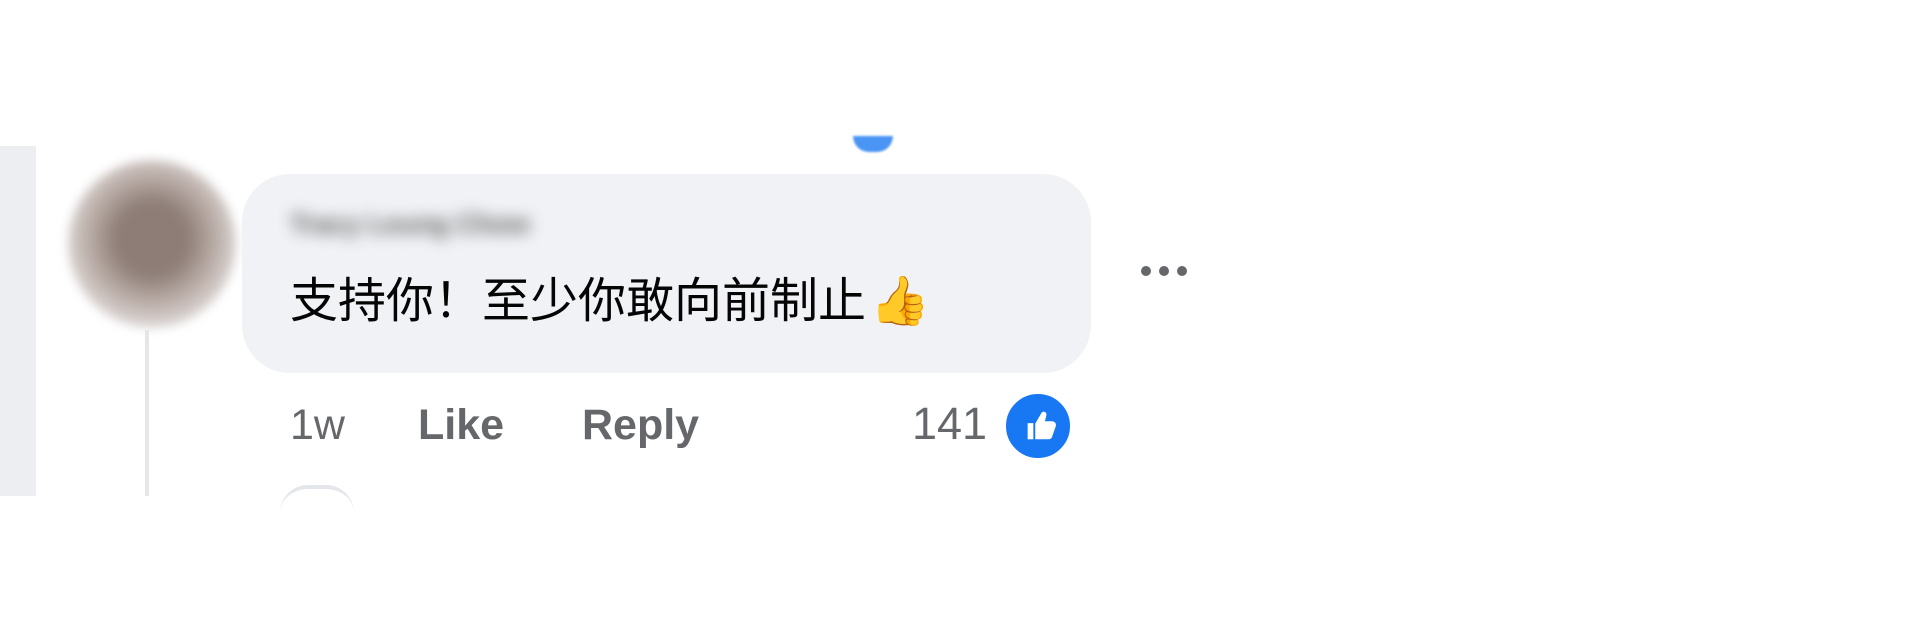  Describe the element at coordinates (461, 425) in the screenshot. I see `like-button: Like` at that location.